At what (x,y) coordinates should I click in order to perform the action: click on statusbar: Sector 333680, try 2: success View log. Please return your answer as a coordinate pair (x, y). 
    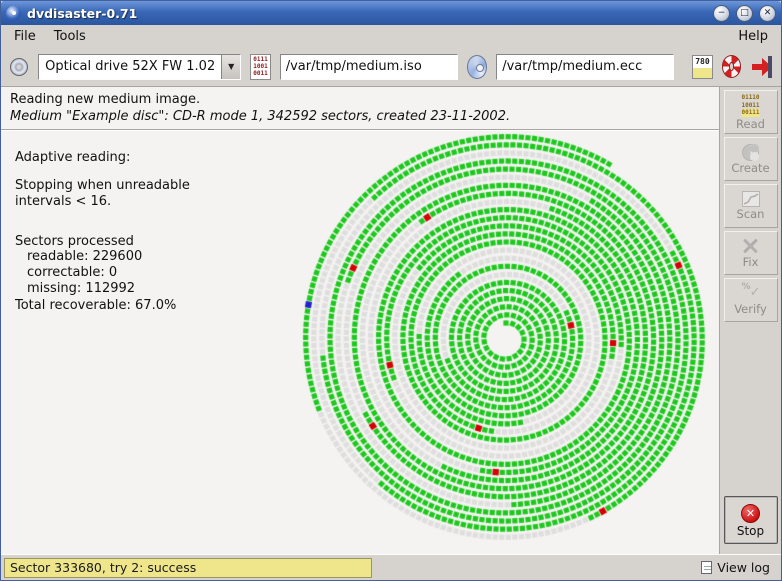
    Looking at the image, I should click on (391, 567).